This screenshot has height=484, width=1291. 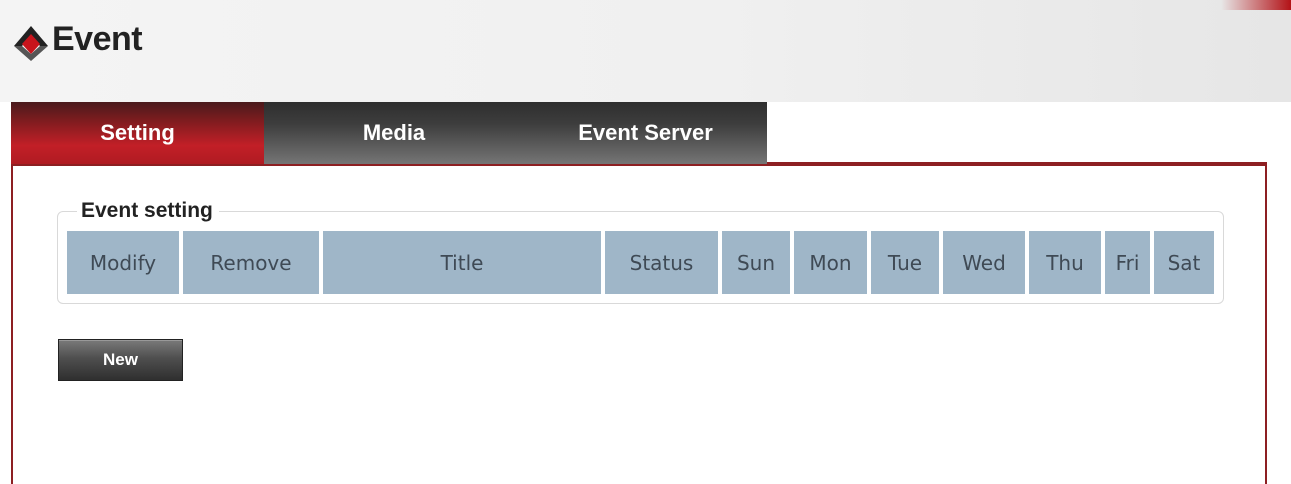 I want to click on tab-event-server: Event Server, so click(x=645, y=133).